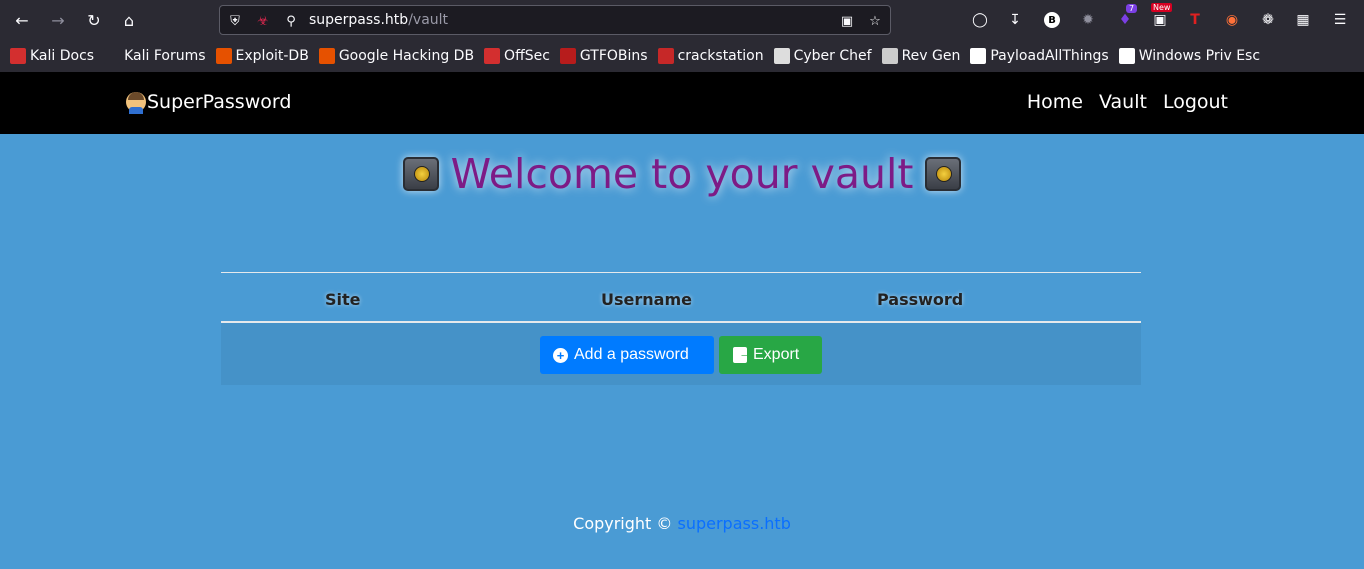 This screenshot has height=569, width=1364. I want to click on extension-purple-icon: ♦ 7, so click(1126, 17).